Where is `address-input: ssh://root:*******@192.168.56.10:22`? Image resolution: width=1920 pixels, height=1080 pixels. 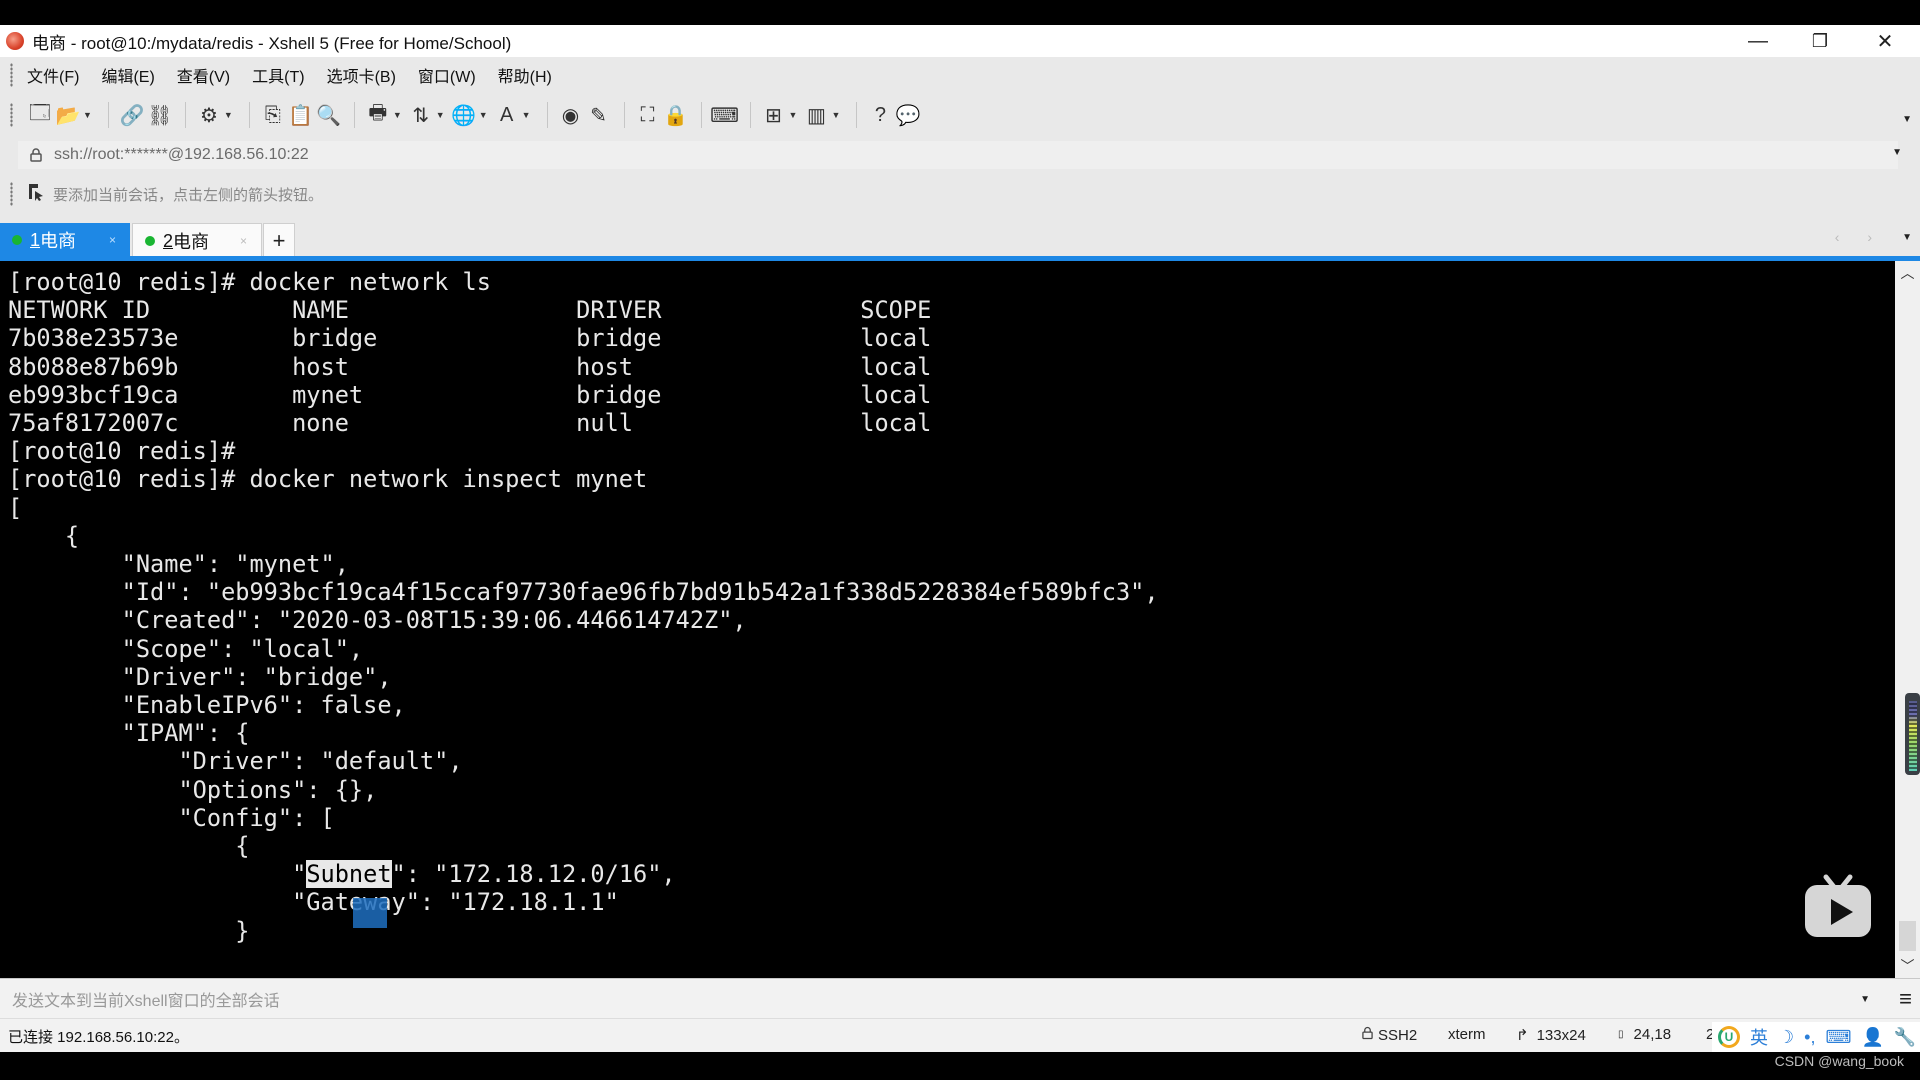
address-input: ssh://root:*******@192.168.56.10:22 is located at coordinates (181, 155).